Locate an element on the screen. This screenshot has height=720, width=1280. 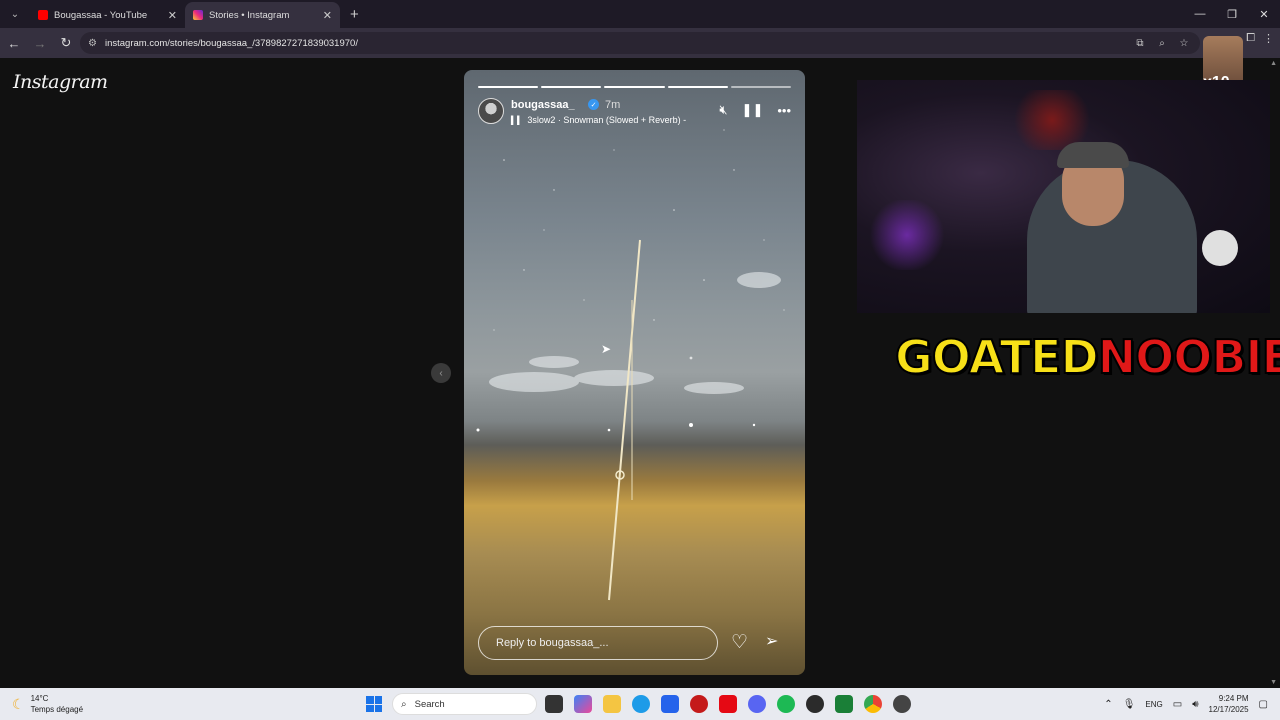
streamer-cap is located at coordinates (1093, 155).